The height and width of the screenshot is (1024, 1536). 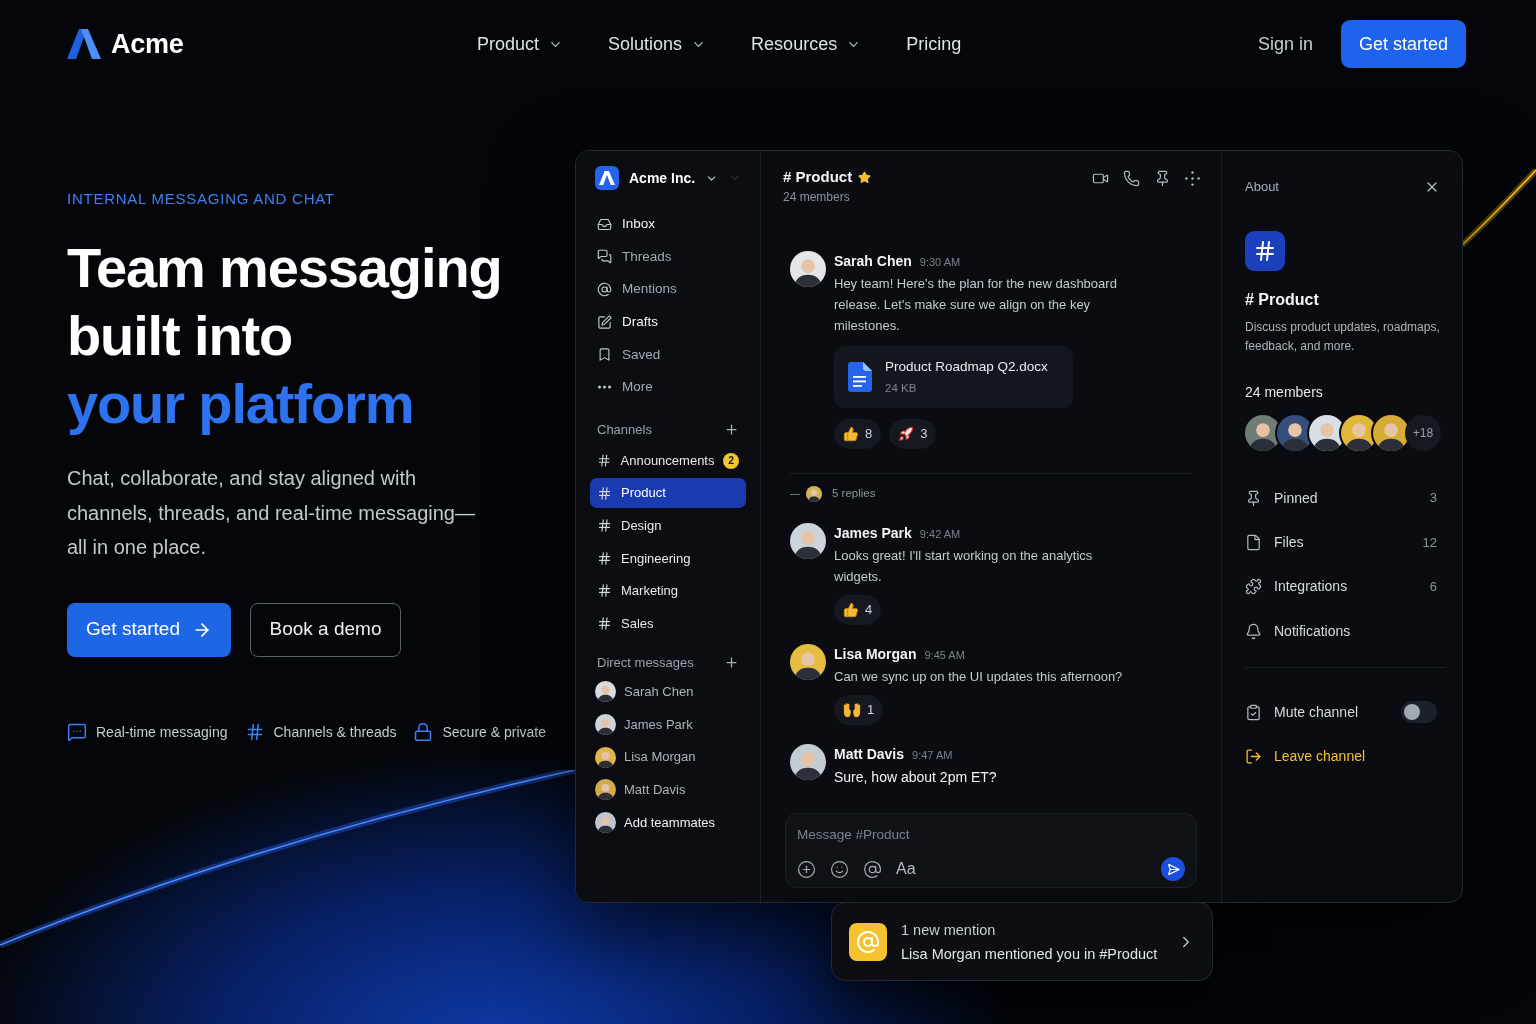 What do you see at coordinates (604, 355) in the screenshot?
I see `bookmark-icon` at bounding box center [604, 355].